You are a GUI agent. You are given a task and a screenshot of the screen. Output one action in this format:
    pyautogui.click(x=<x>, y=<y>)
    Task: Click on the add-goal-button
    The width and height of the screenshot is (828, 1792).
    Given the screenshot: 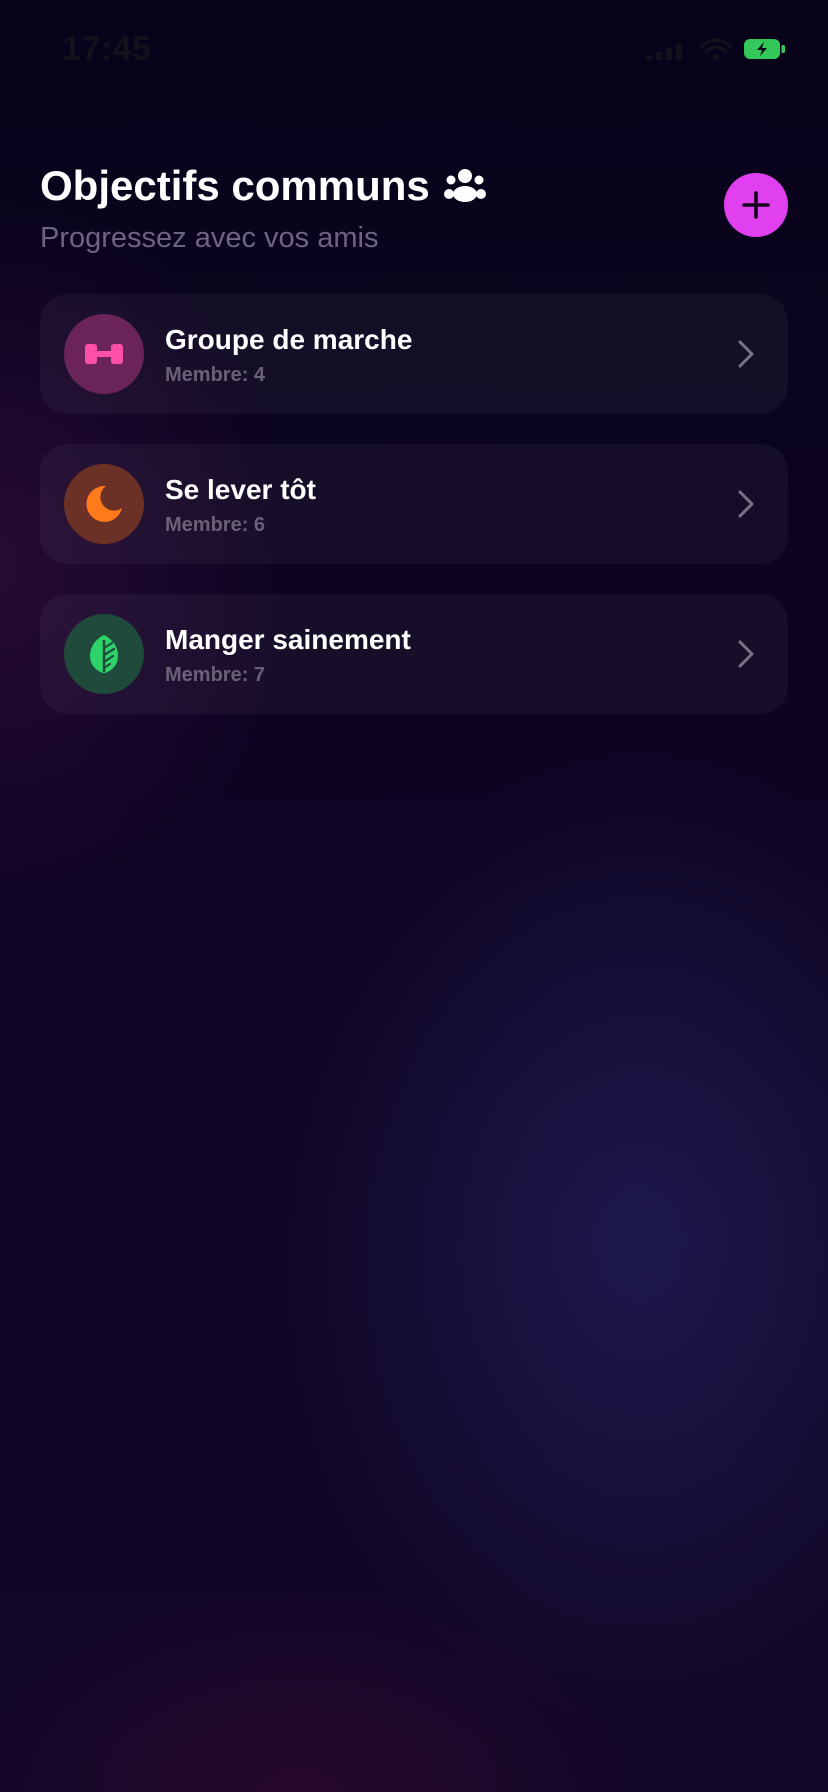 What is the action you would take?
    pyautogui.click(x=756, y=205)
    